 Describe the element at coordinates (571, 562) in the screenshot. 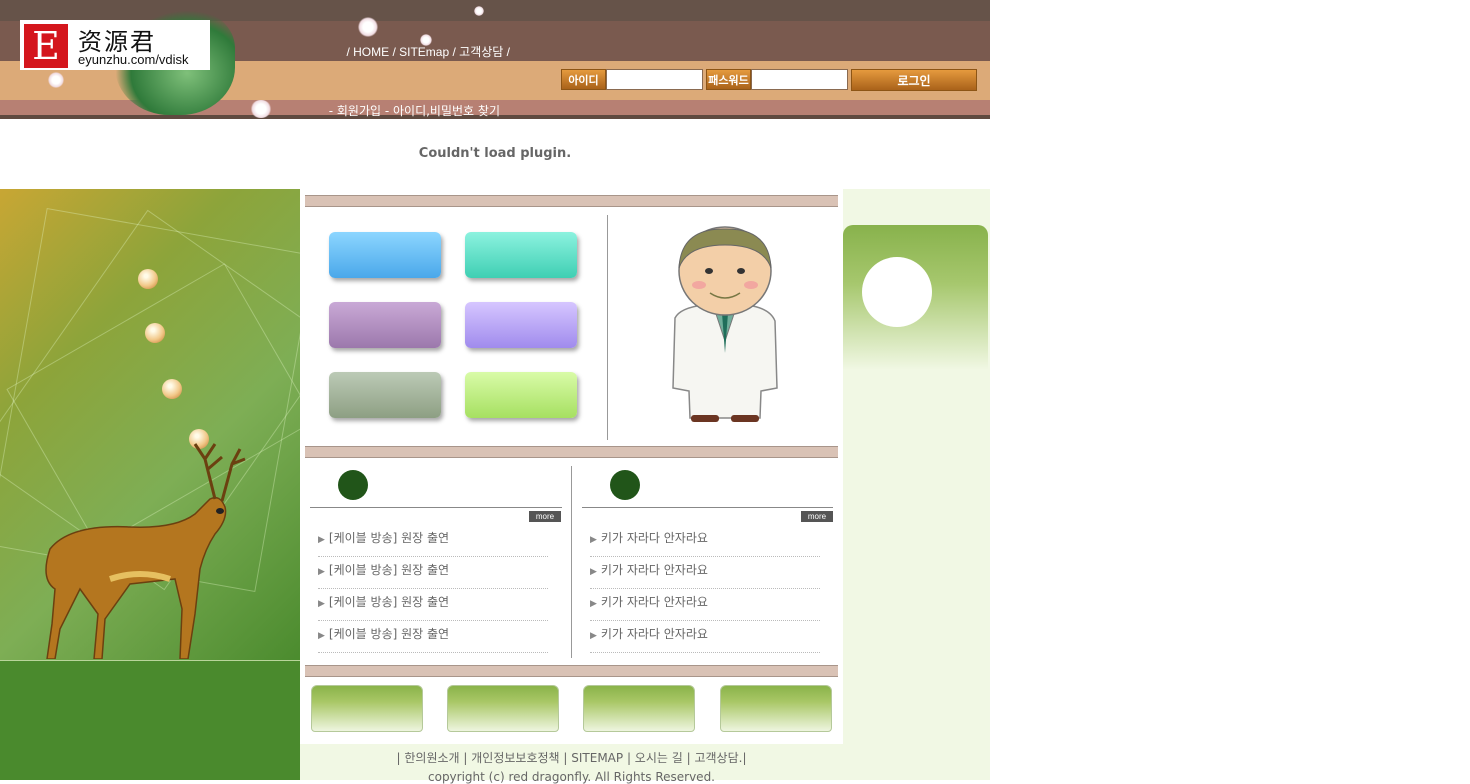

I see `news-divider` at that location.